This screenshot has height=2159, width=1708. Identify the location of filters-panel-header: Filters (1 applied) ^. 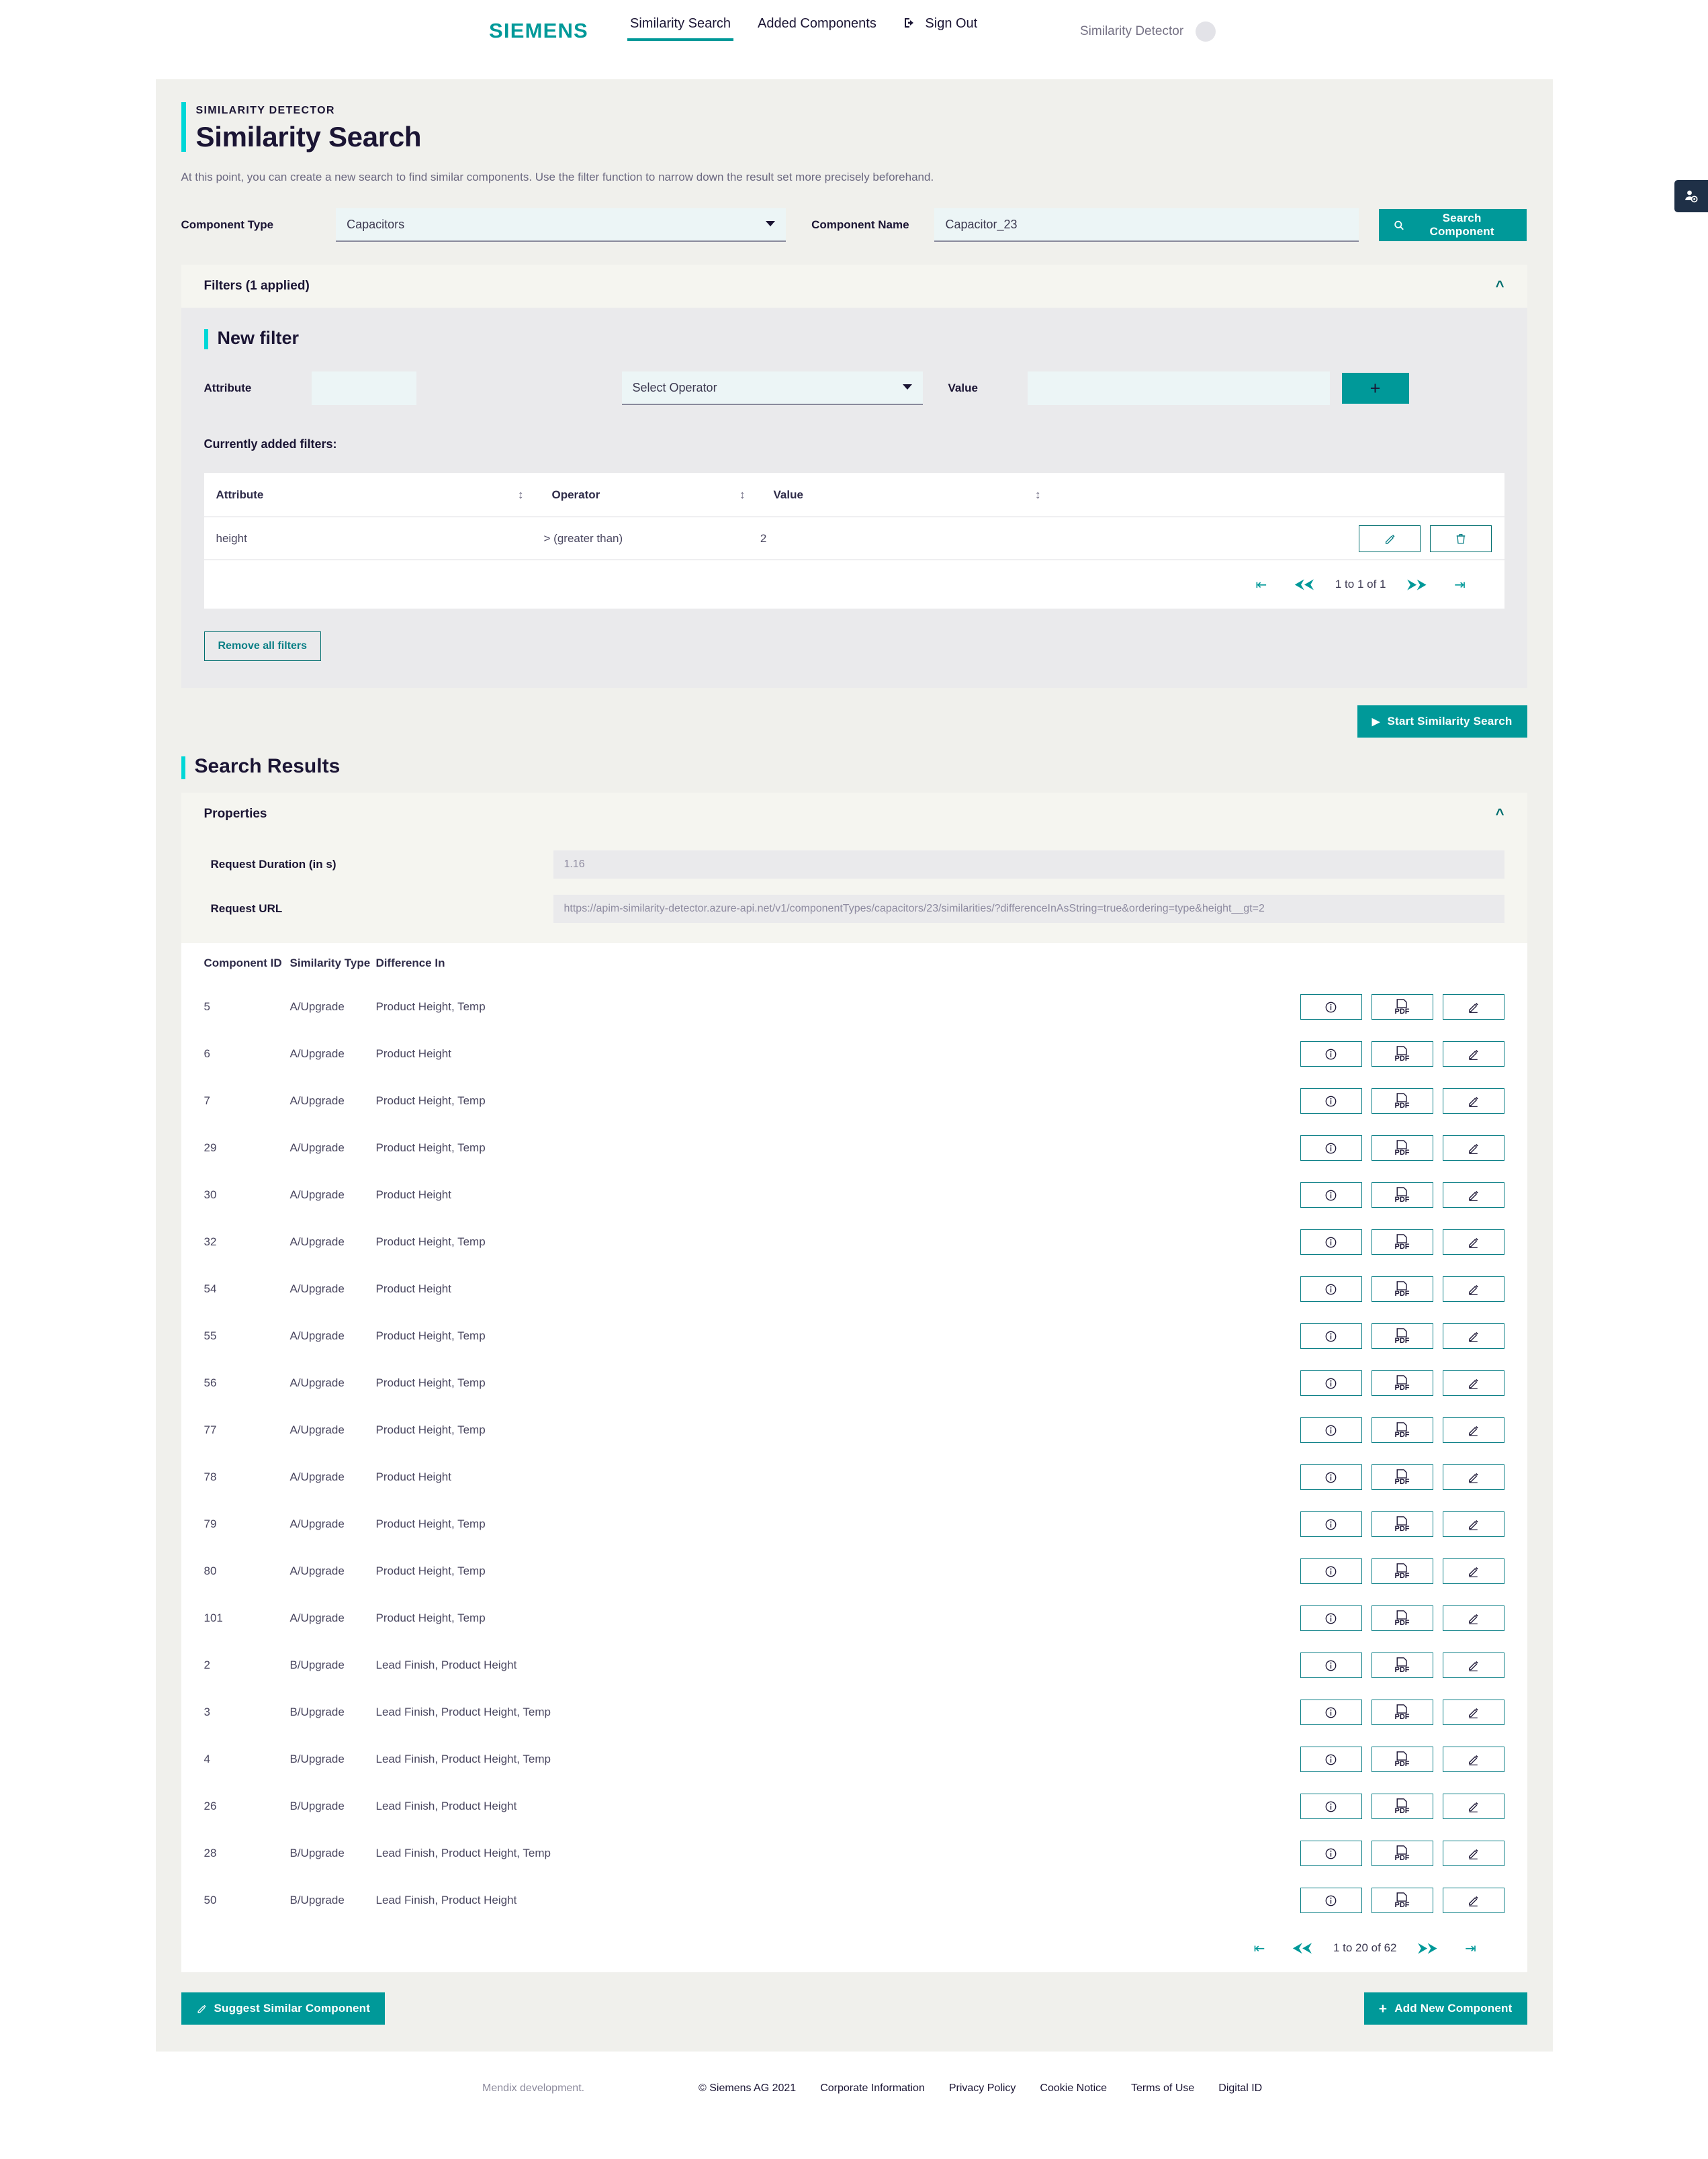
(854, 286).